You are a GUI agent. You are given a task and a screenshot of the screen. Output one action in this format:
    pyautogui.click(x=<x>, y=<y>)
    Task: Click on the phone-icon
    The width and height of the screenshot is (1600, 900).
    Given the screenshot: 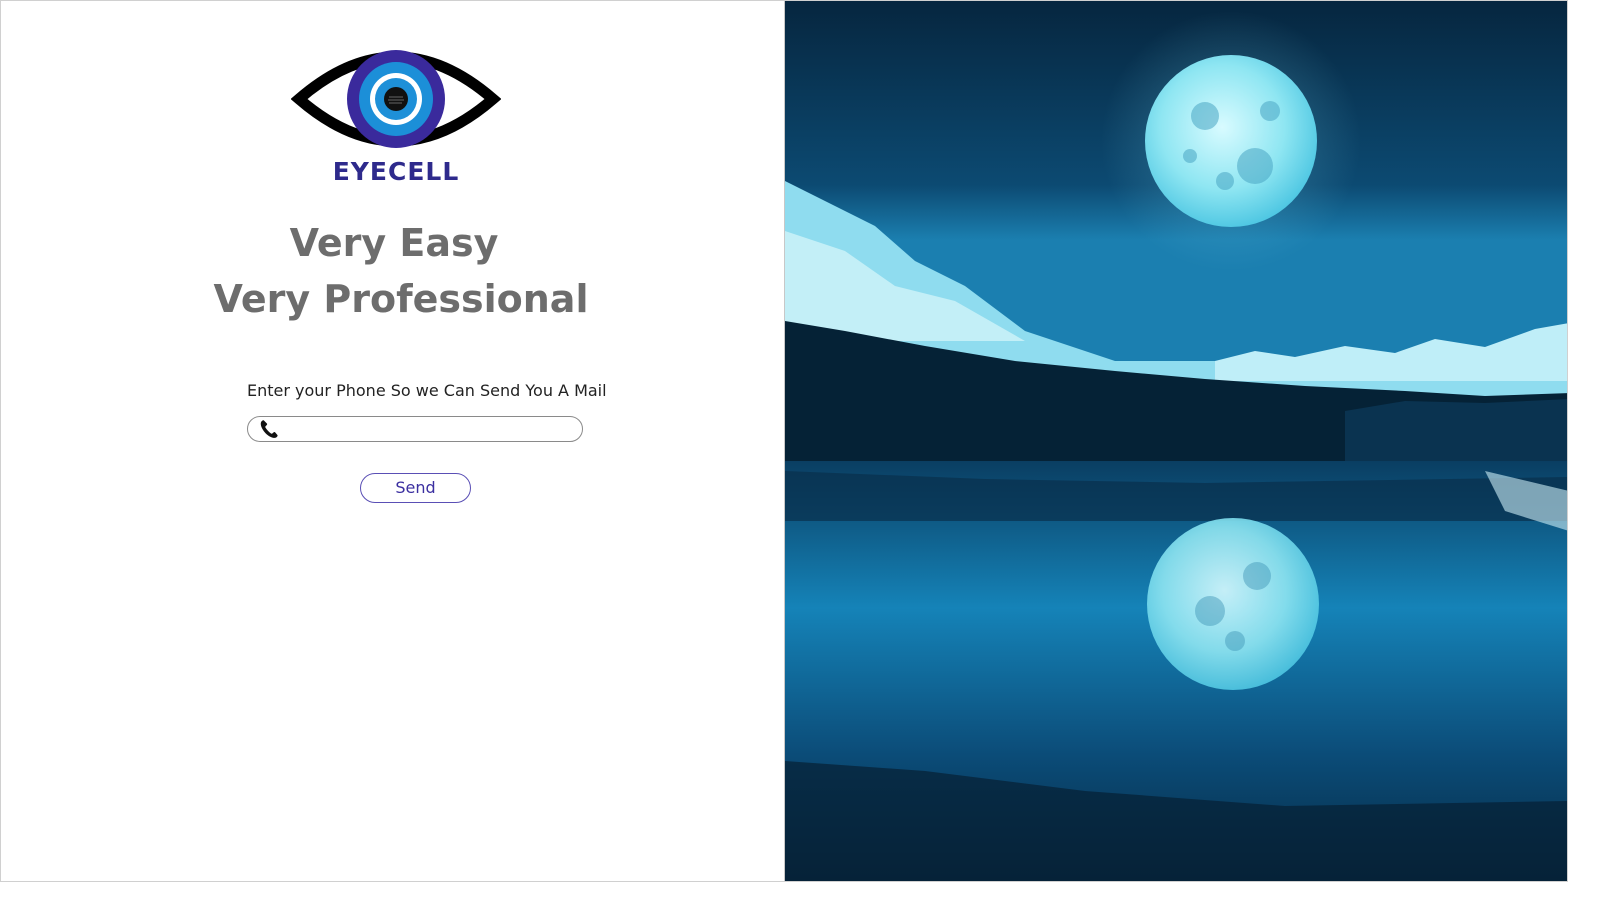 What is the action you would take?
    pyautogui.click(x=269, y=429)
    